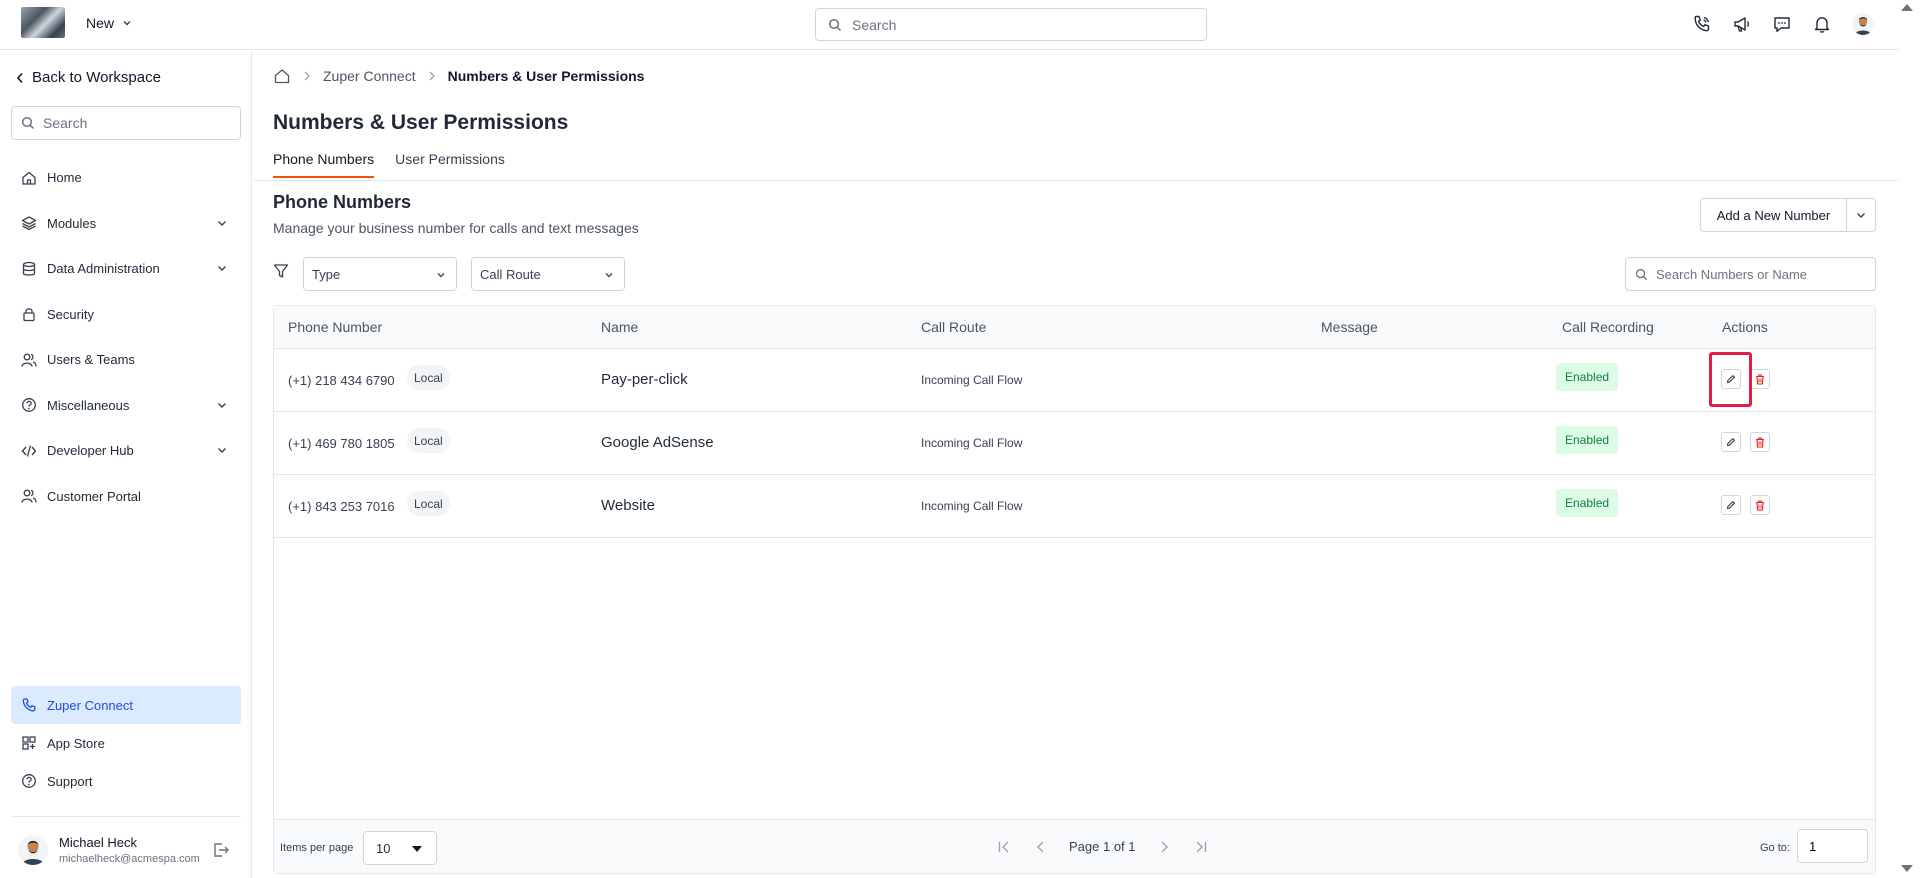 The height and width of the screenshot is (878, 1920). Describe the element at coordinates (1074, 846) in the screenshot. I see `table-footer: Items per page 10 Page 1 of 1 Go to:` at that location.